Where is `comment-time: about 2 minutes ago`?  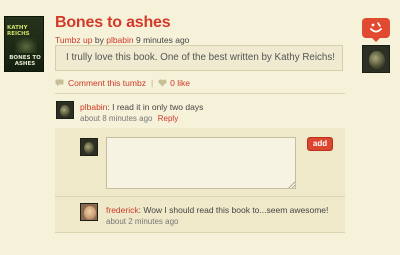 comment-time: about 2 minutes ago is located at coordinates (142, 221).